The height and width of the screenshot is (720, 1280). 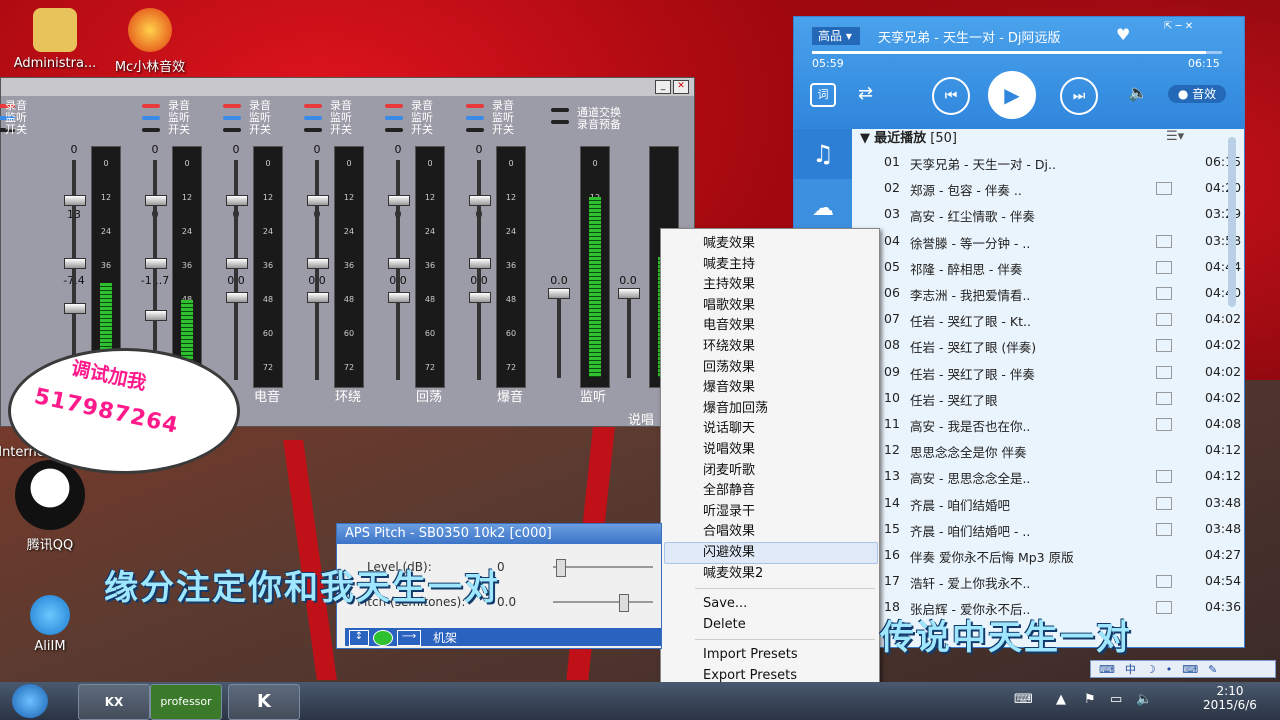 What do you see at coordinates (735, 409) in the screenshot?
I see `menu-item: 爆音加回荡` at bounding box center [735, 409].